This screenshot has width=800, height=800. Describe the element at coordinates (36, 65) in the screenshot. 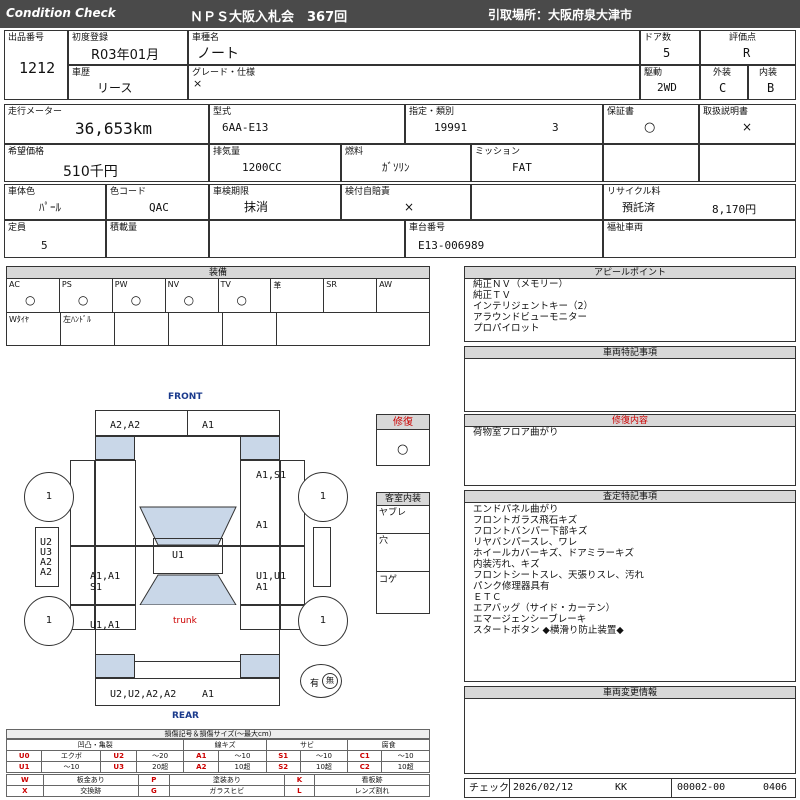

I see `lot-cell: 出品番号 1212` at that location.